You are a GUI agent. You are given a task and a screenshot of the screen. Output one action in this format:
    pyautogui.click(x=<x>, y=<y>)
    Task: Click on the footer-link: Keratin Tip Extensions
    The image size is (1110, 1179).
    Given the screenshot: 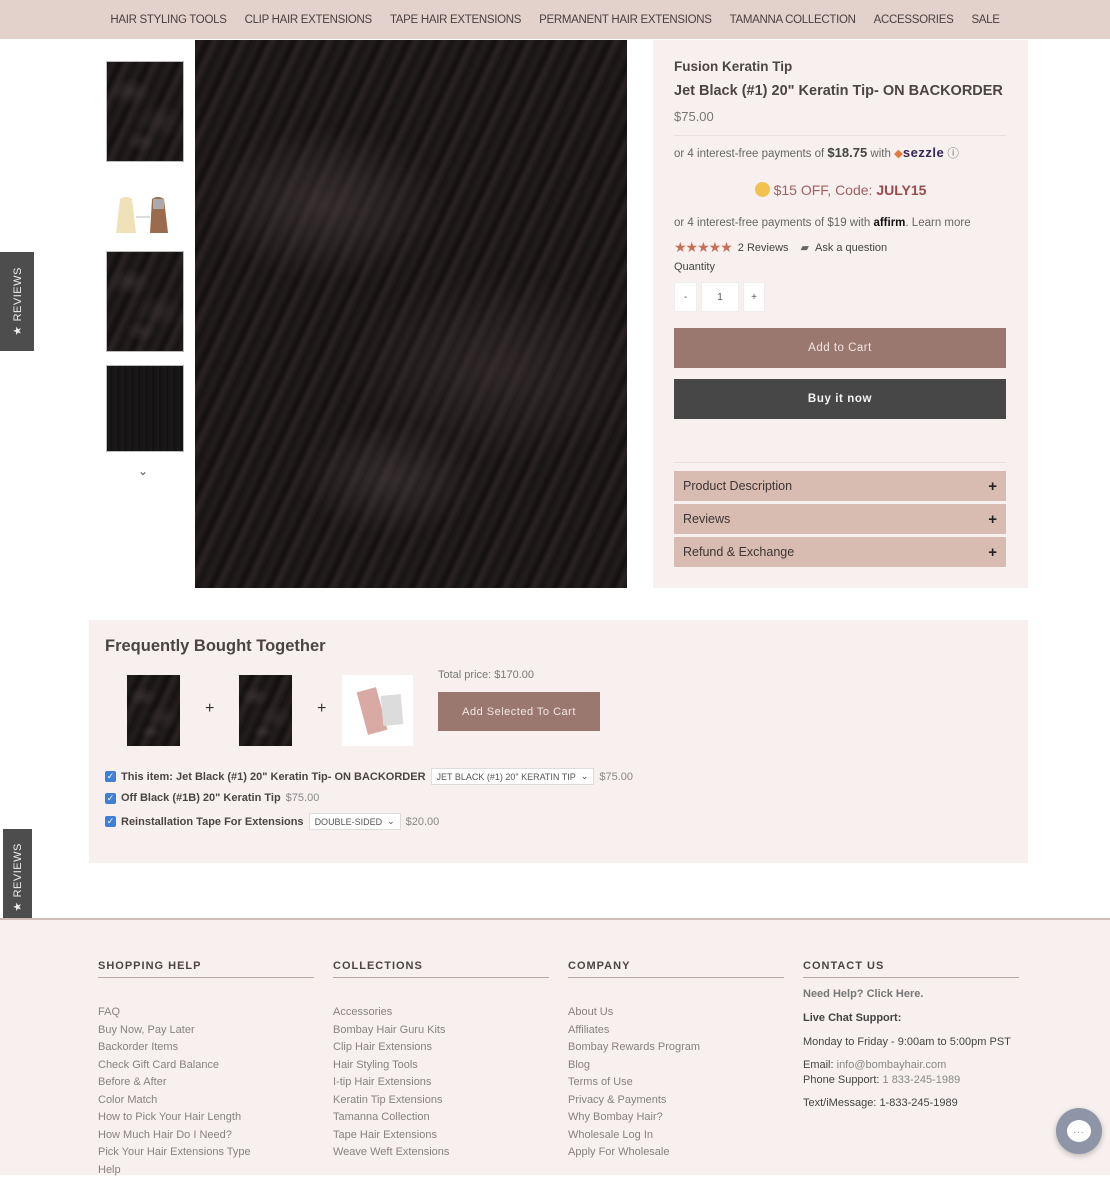 What is the action you would take?
    pyautogui.click(x=441, y=1101)
    